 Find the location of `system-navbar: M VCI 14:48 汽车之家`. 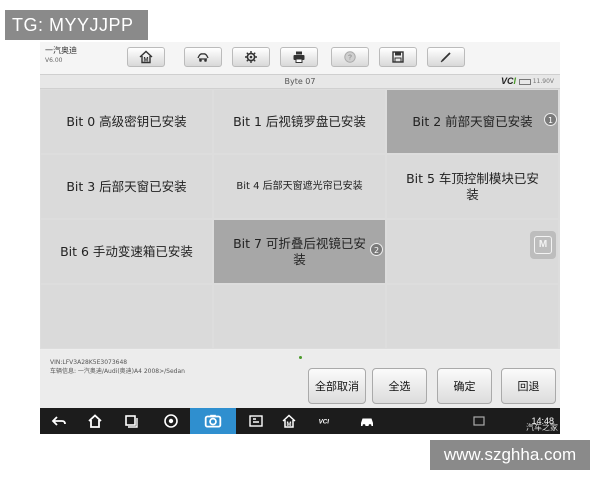

system-navbar: M VCI 14:48 汽车之家 is located at coordinates (300, 421).